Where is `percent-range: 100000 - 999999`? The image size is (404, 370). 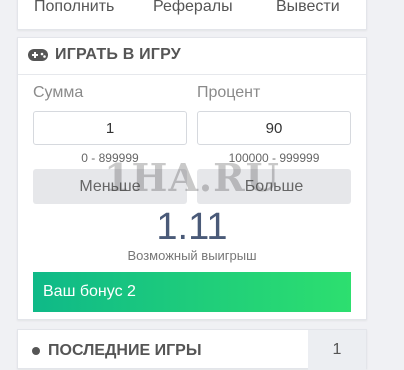 percent-range: 100000 - 999999 is located at coordinates (274, 158).